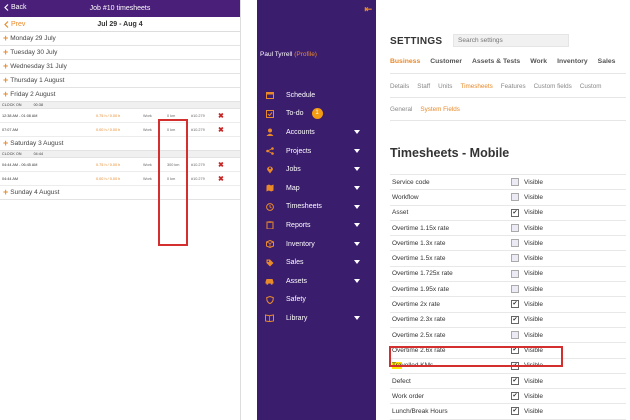 The width and height of the screenshot is (630, 420). Describe the element at coordinates (553, 86) in the screenshot. I see `tab-custom-fields: Custom fields` at that location.